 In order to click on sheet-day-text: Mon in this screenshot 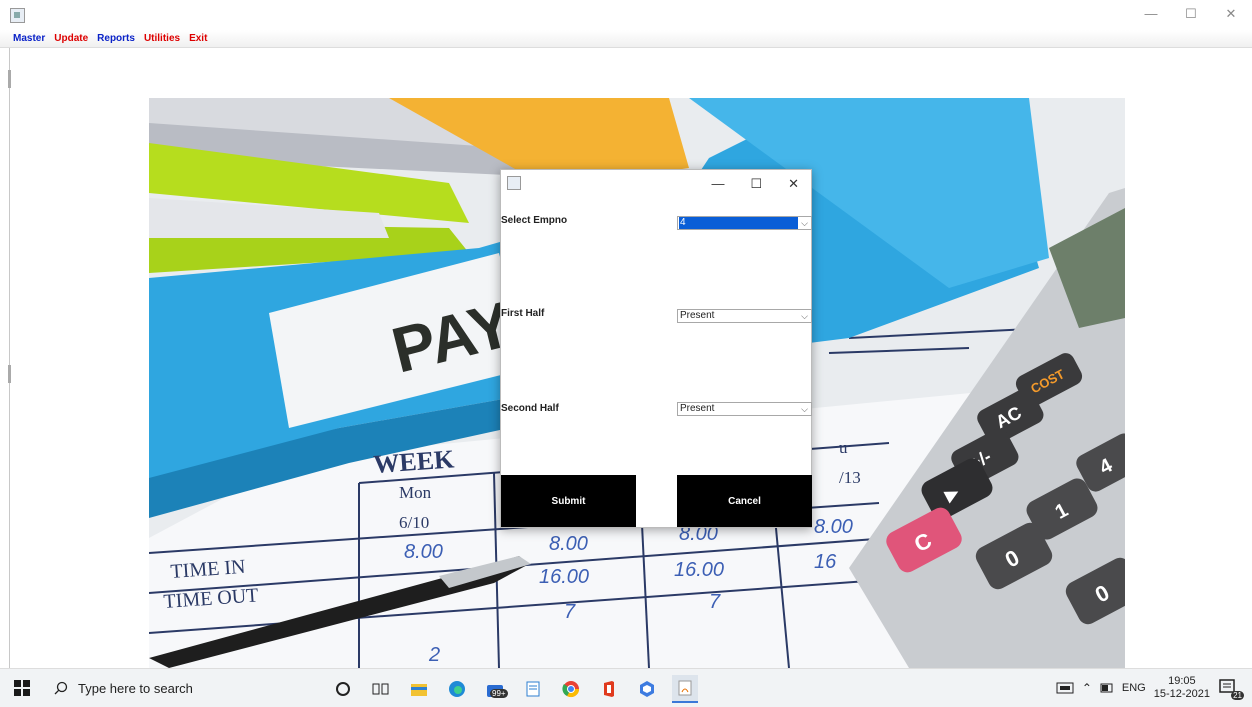, I will do `click(415, 492)`.